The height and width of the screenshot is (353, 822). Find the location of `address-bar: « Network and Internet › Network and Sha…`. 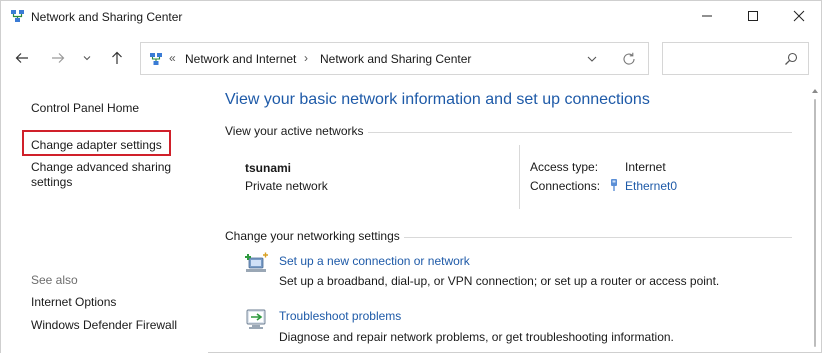

address-bar: « Network and Internet › Network and Sha… is located at coordinates (394, 58).